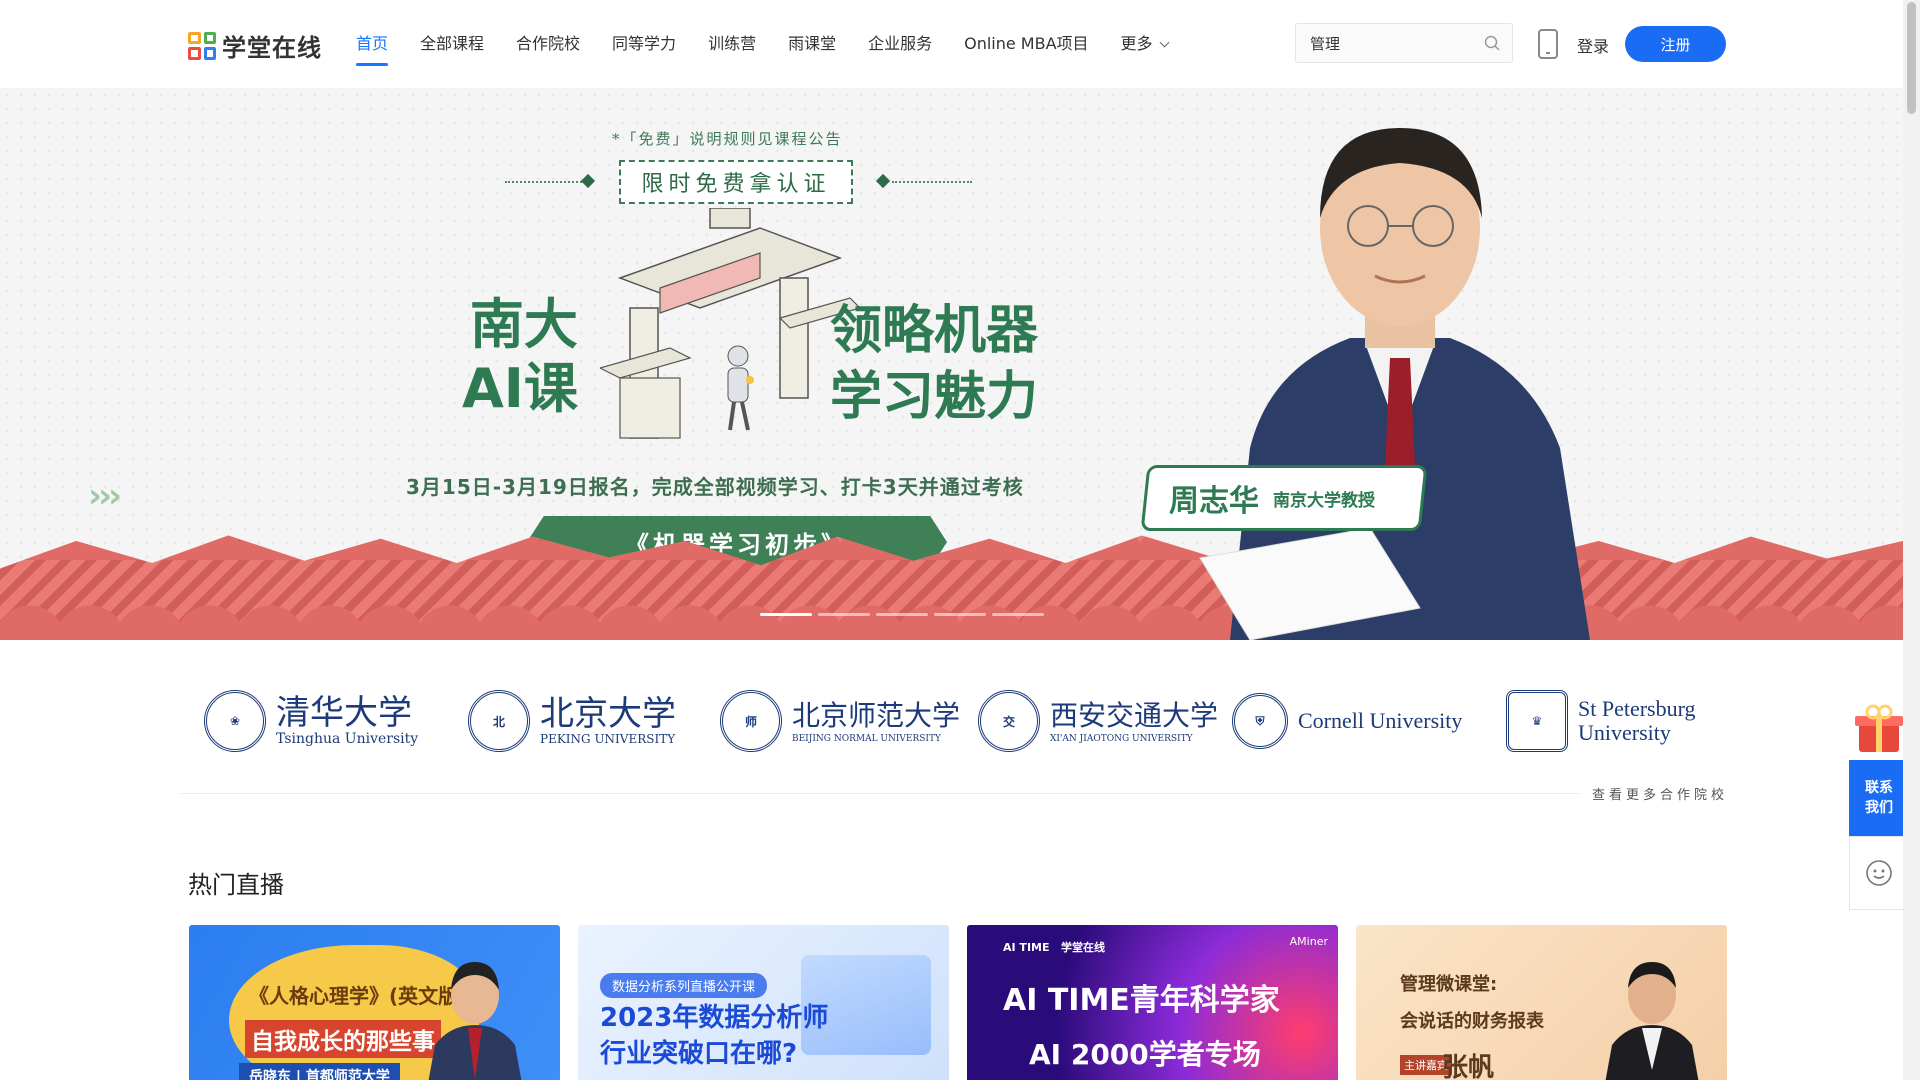 This screenshot has width=1920, height=1080. I want to click on contact-us-button: 联系 我们, so click(1879, 798).